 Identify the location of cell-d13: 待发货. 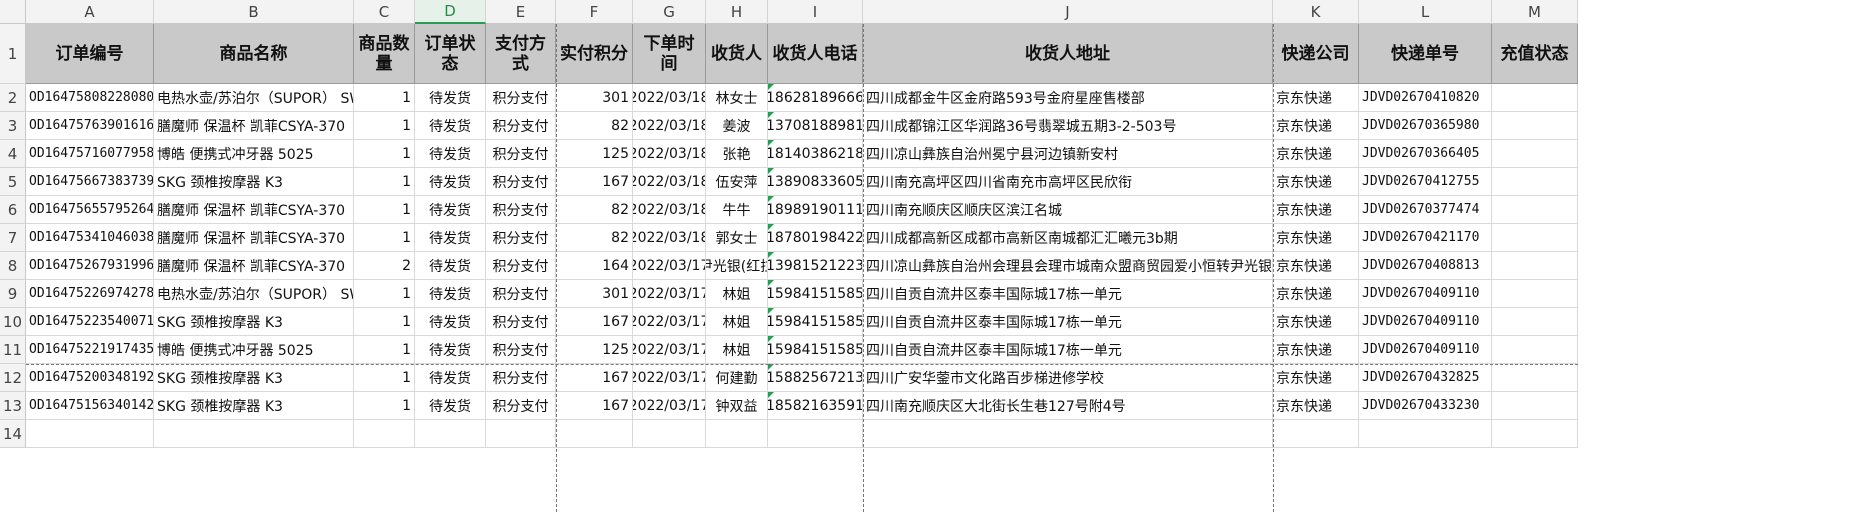
(450, 406).